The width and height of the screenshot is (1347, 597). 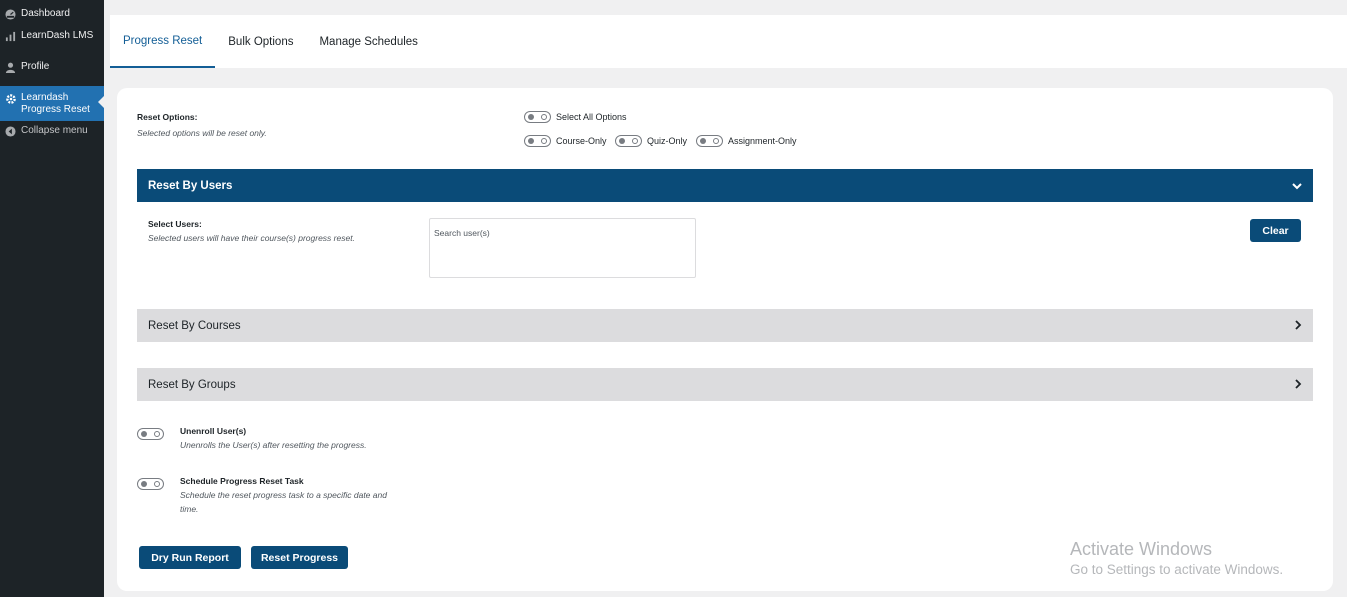 I want to click on sidebar-item-dashboard: Dashboard, so click(x=52, y=16).